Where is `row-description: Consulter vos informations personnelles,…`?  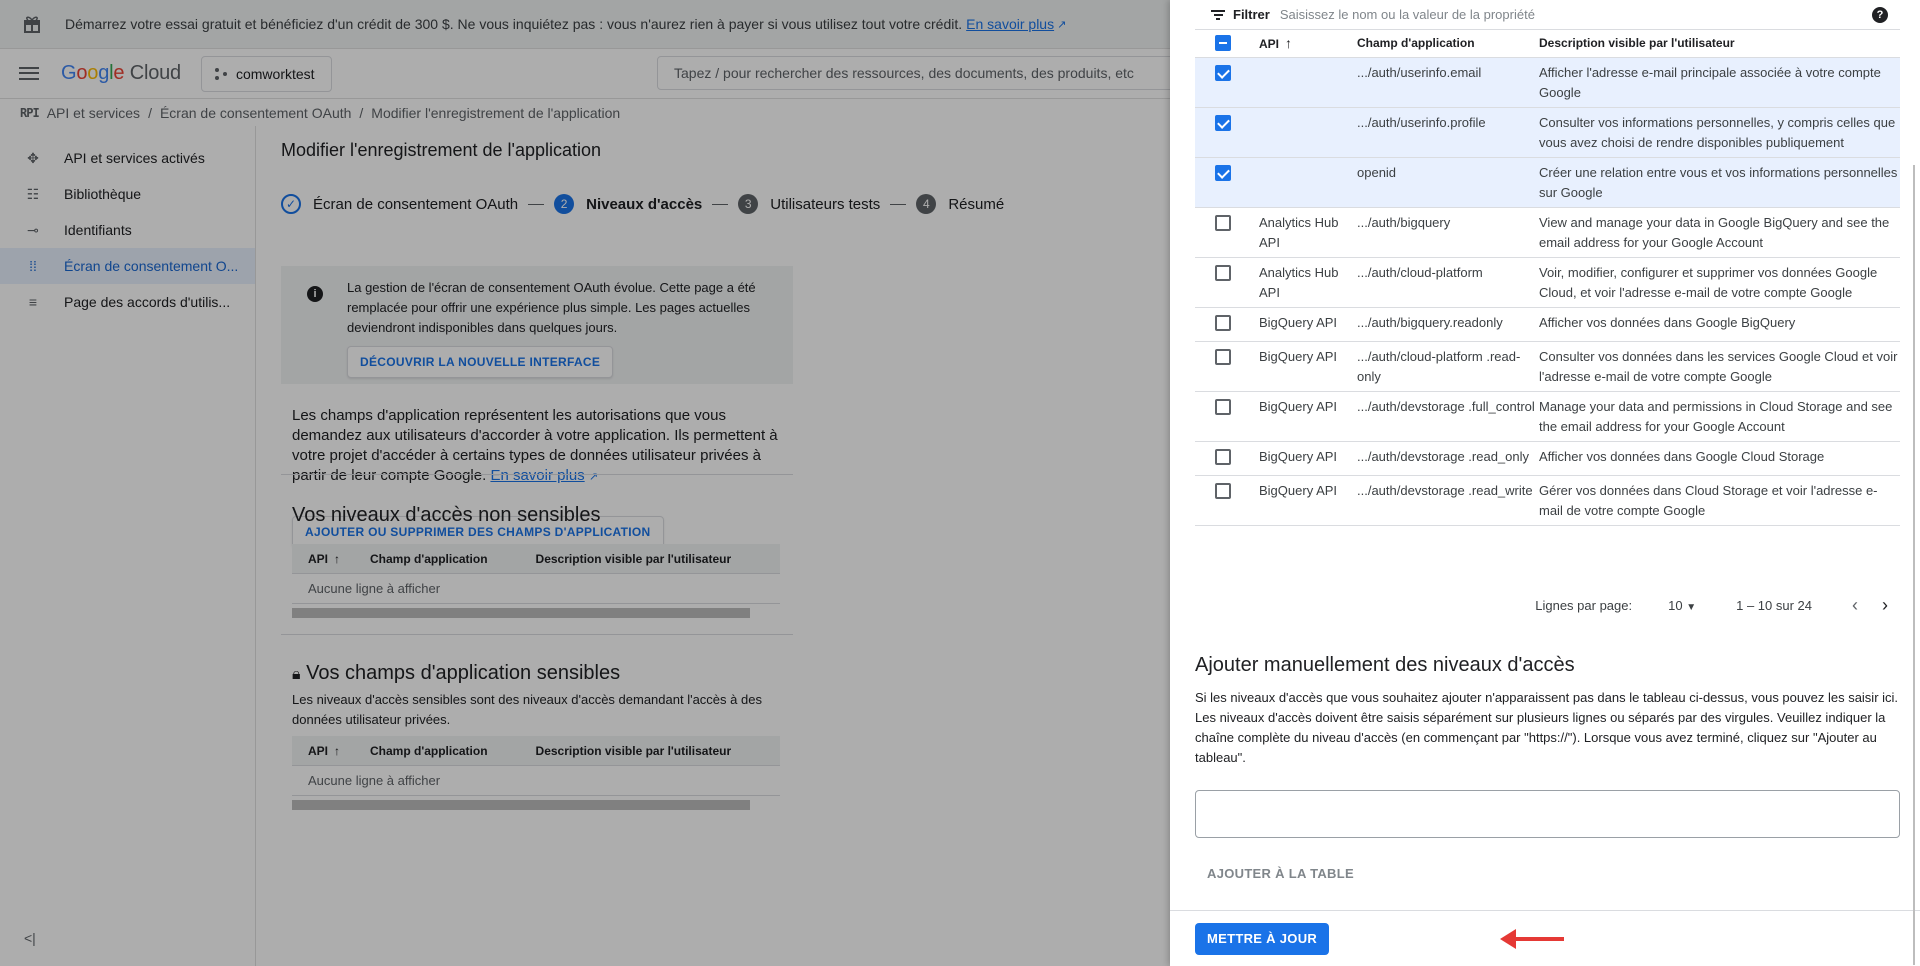 row-description: Consulter vos informations personnelles,… is located at coordinates (1719, 132).